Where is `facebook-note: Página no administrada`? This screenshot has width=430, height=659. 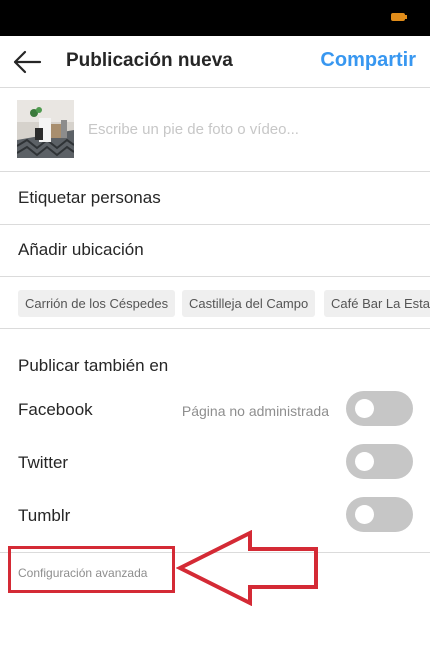
facebook-note: Página no administrada is located at coordinates (255, 411).